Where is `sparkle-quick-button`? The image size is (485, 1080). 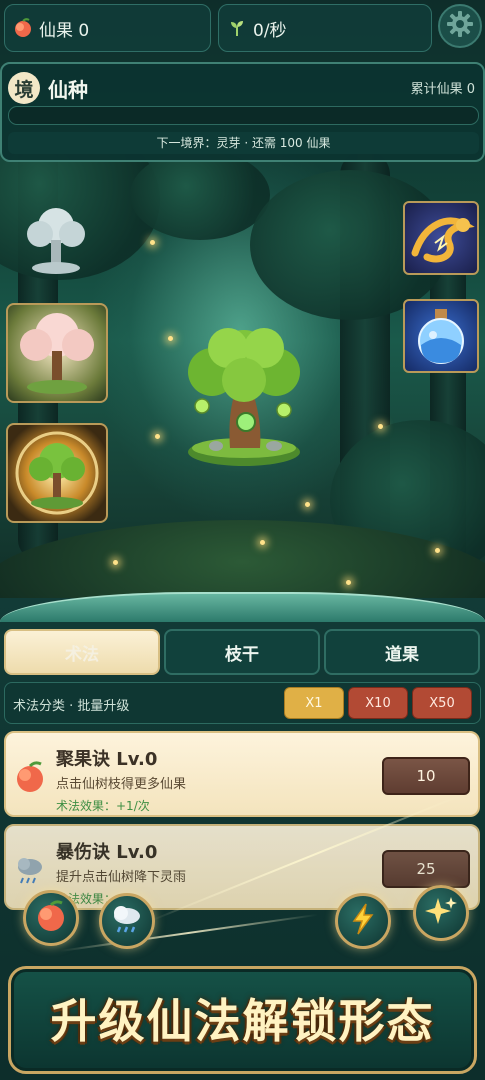 sparkle-quick-button is located at coordinates (441, 913).